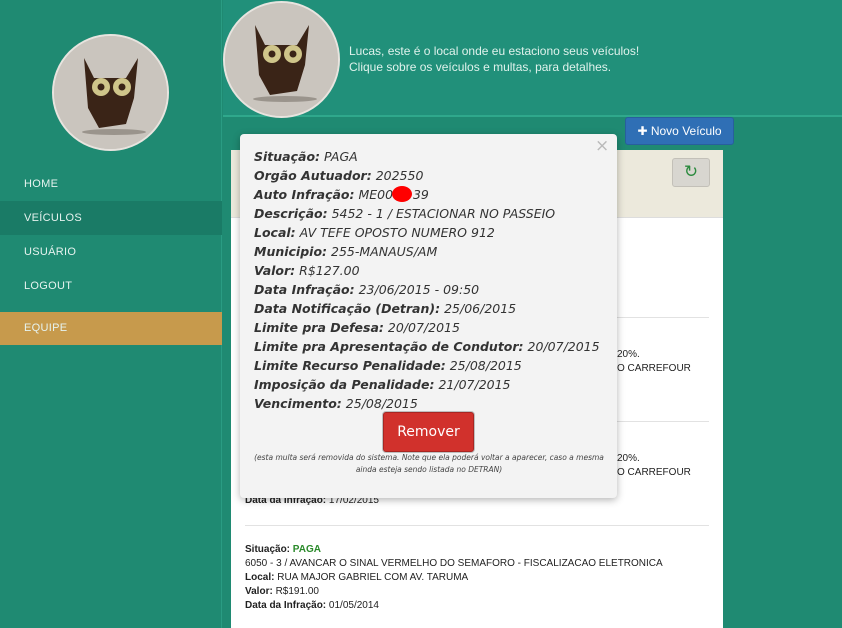 This screenshot has height=628, width=842. Describe the element at coordinates (46, 328) in the screenshot. I see `sidebar-item-label: EQUIPE` at that location.